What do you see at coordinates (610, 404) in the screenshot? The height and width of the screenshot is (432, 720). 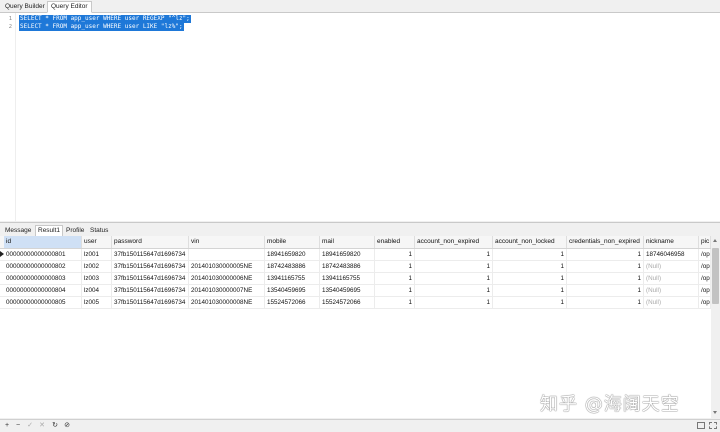 I see `watermark-text: 知乎 @海阔天空` at bounding box center [610, 404].